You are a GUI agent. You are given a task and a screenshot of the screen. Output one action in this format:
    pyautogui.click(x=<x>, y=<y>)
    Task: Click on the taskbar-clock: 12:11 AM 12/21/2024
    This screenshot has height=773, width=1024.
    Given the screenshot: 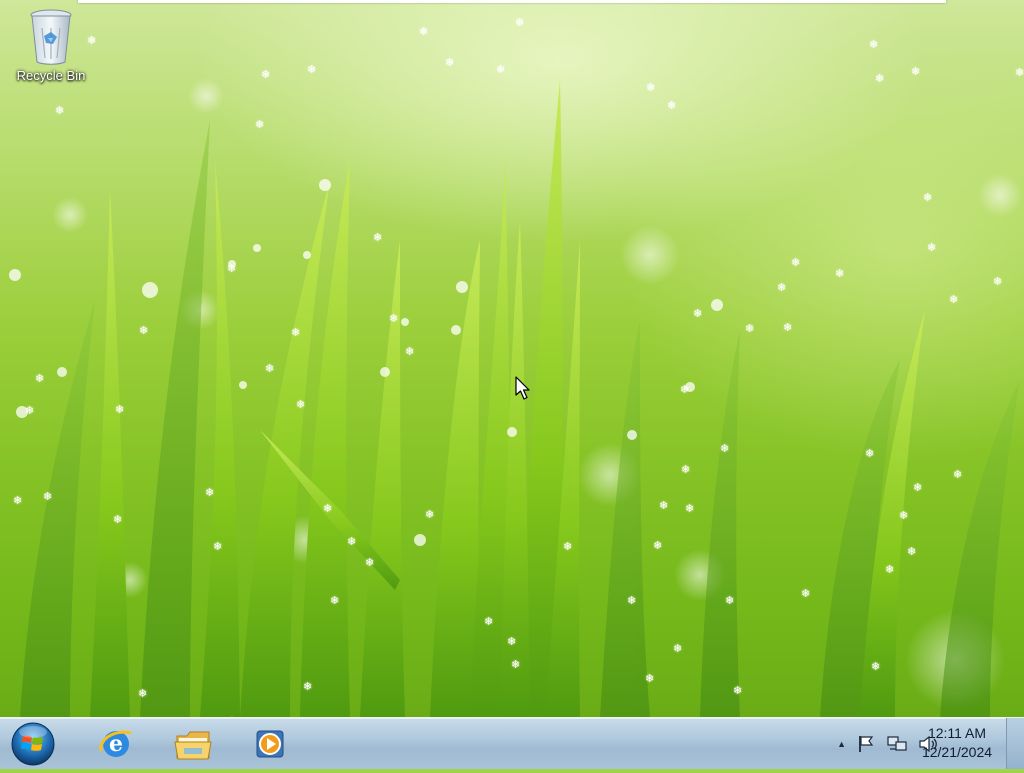 What is the action you would take?
    pyautogui.click(x=957, y=743)
    